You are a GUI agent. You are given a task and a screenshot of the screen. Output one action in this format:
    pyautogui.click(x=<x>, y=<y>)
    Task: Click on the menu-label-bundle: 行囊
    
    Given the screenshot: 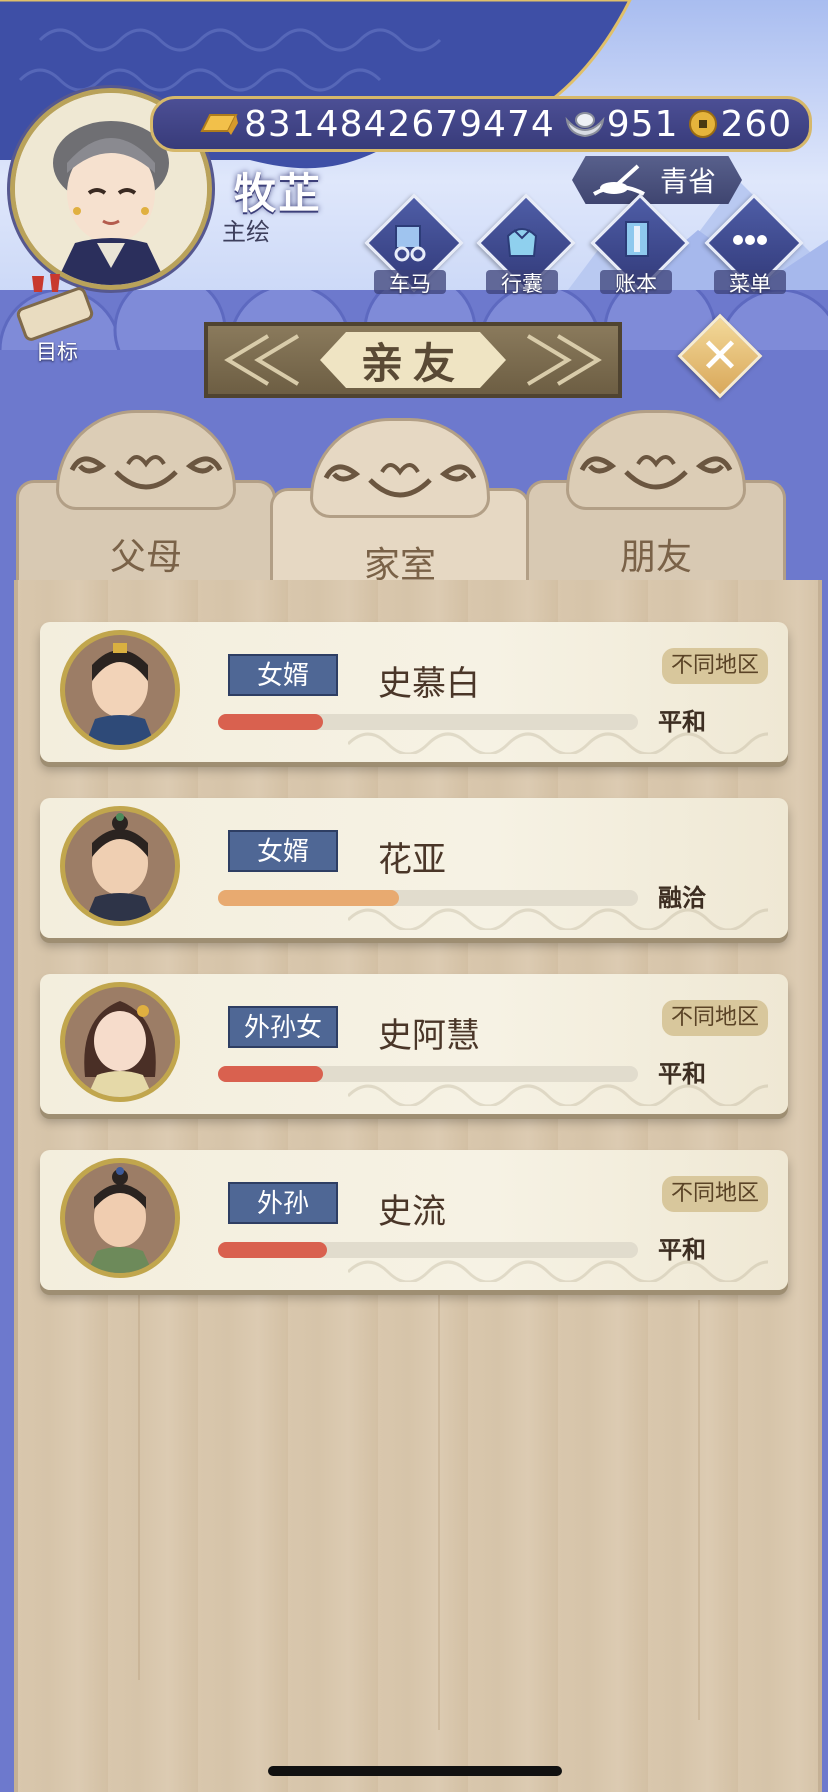 What is the action you would take?
    pyautogui.click(x=522, y=284)
    